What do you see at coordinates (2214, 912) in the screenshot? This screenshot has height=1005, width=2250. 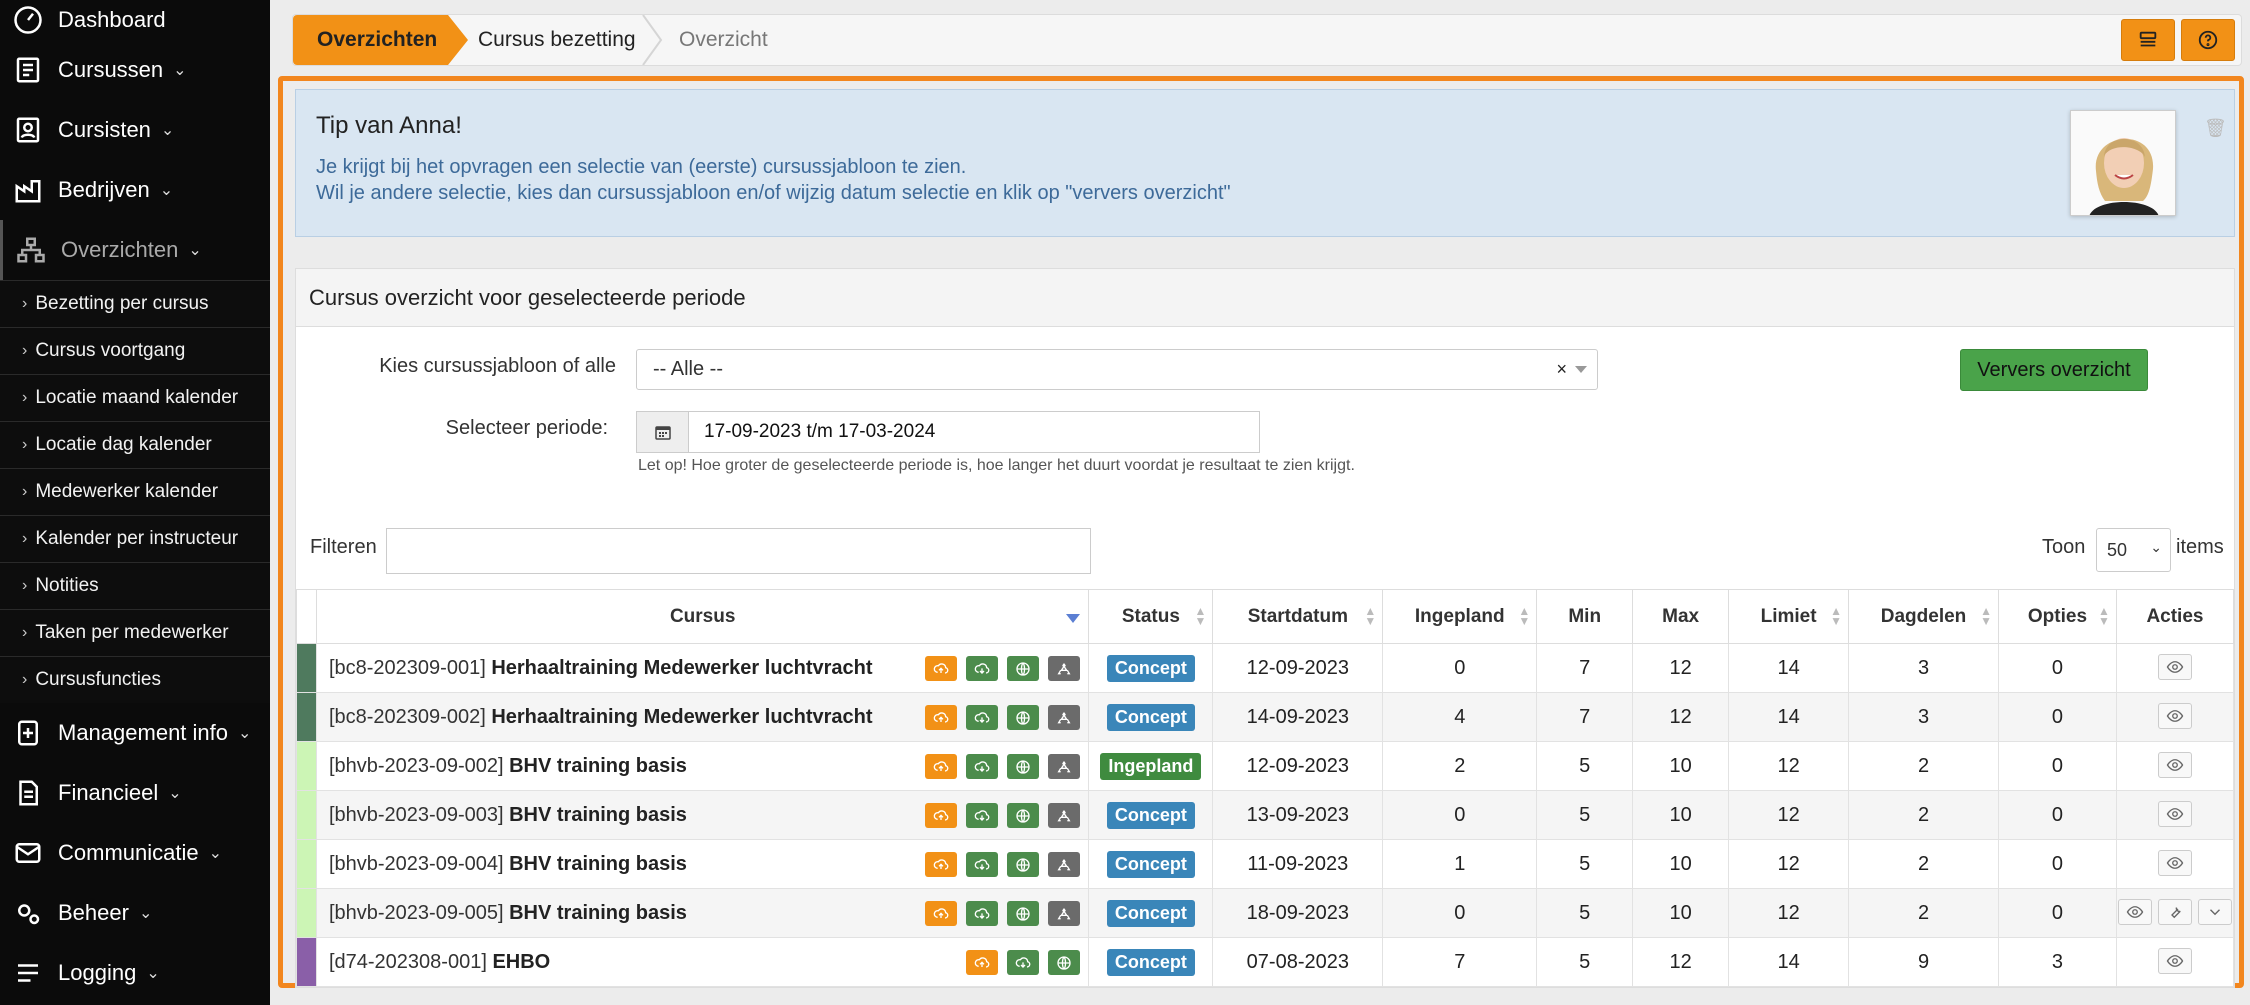 I see `more-button` at bounding box center [2214, 912].